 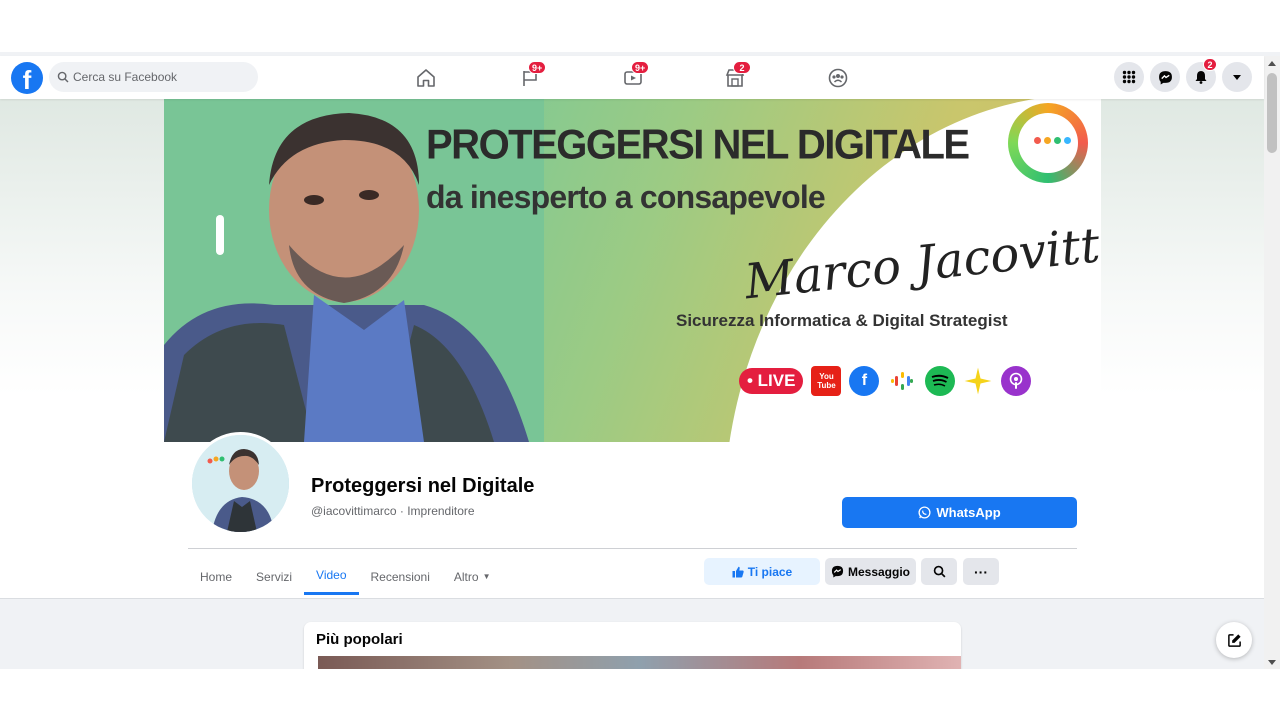 I want to click on whatsapp-icon, so click(x=924, y=512).